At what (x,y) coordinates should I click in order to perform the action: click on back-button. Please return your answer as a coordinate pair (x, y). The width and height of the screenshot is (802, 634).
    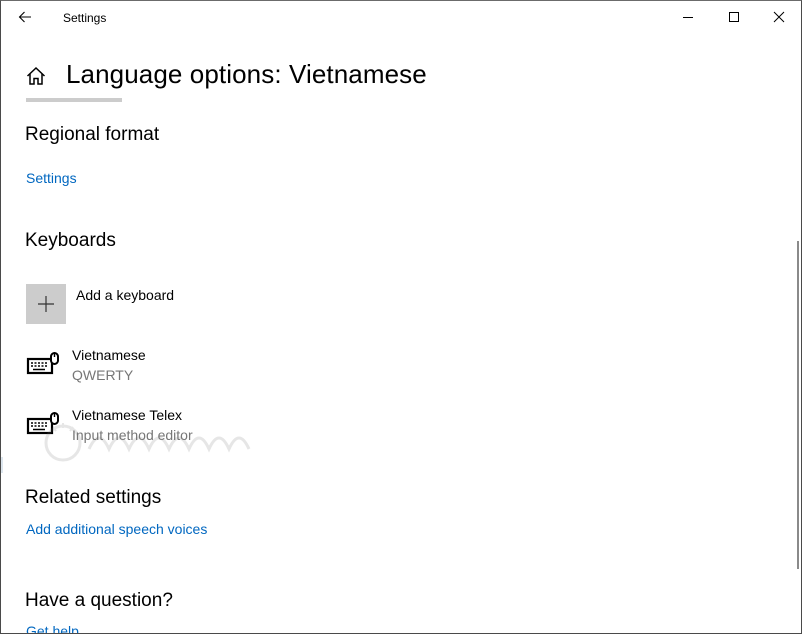
    Looking at the image, I should click on (25, 17).